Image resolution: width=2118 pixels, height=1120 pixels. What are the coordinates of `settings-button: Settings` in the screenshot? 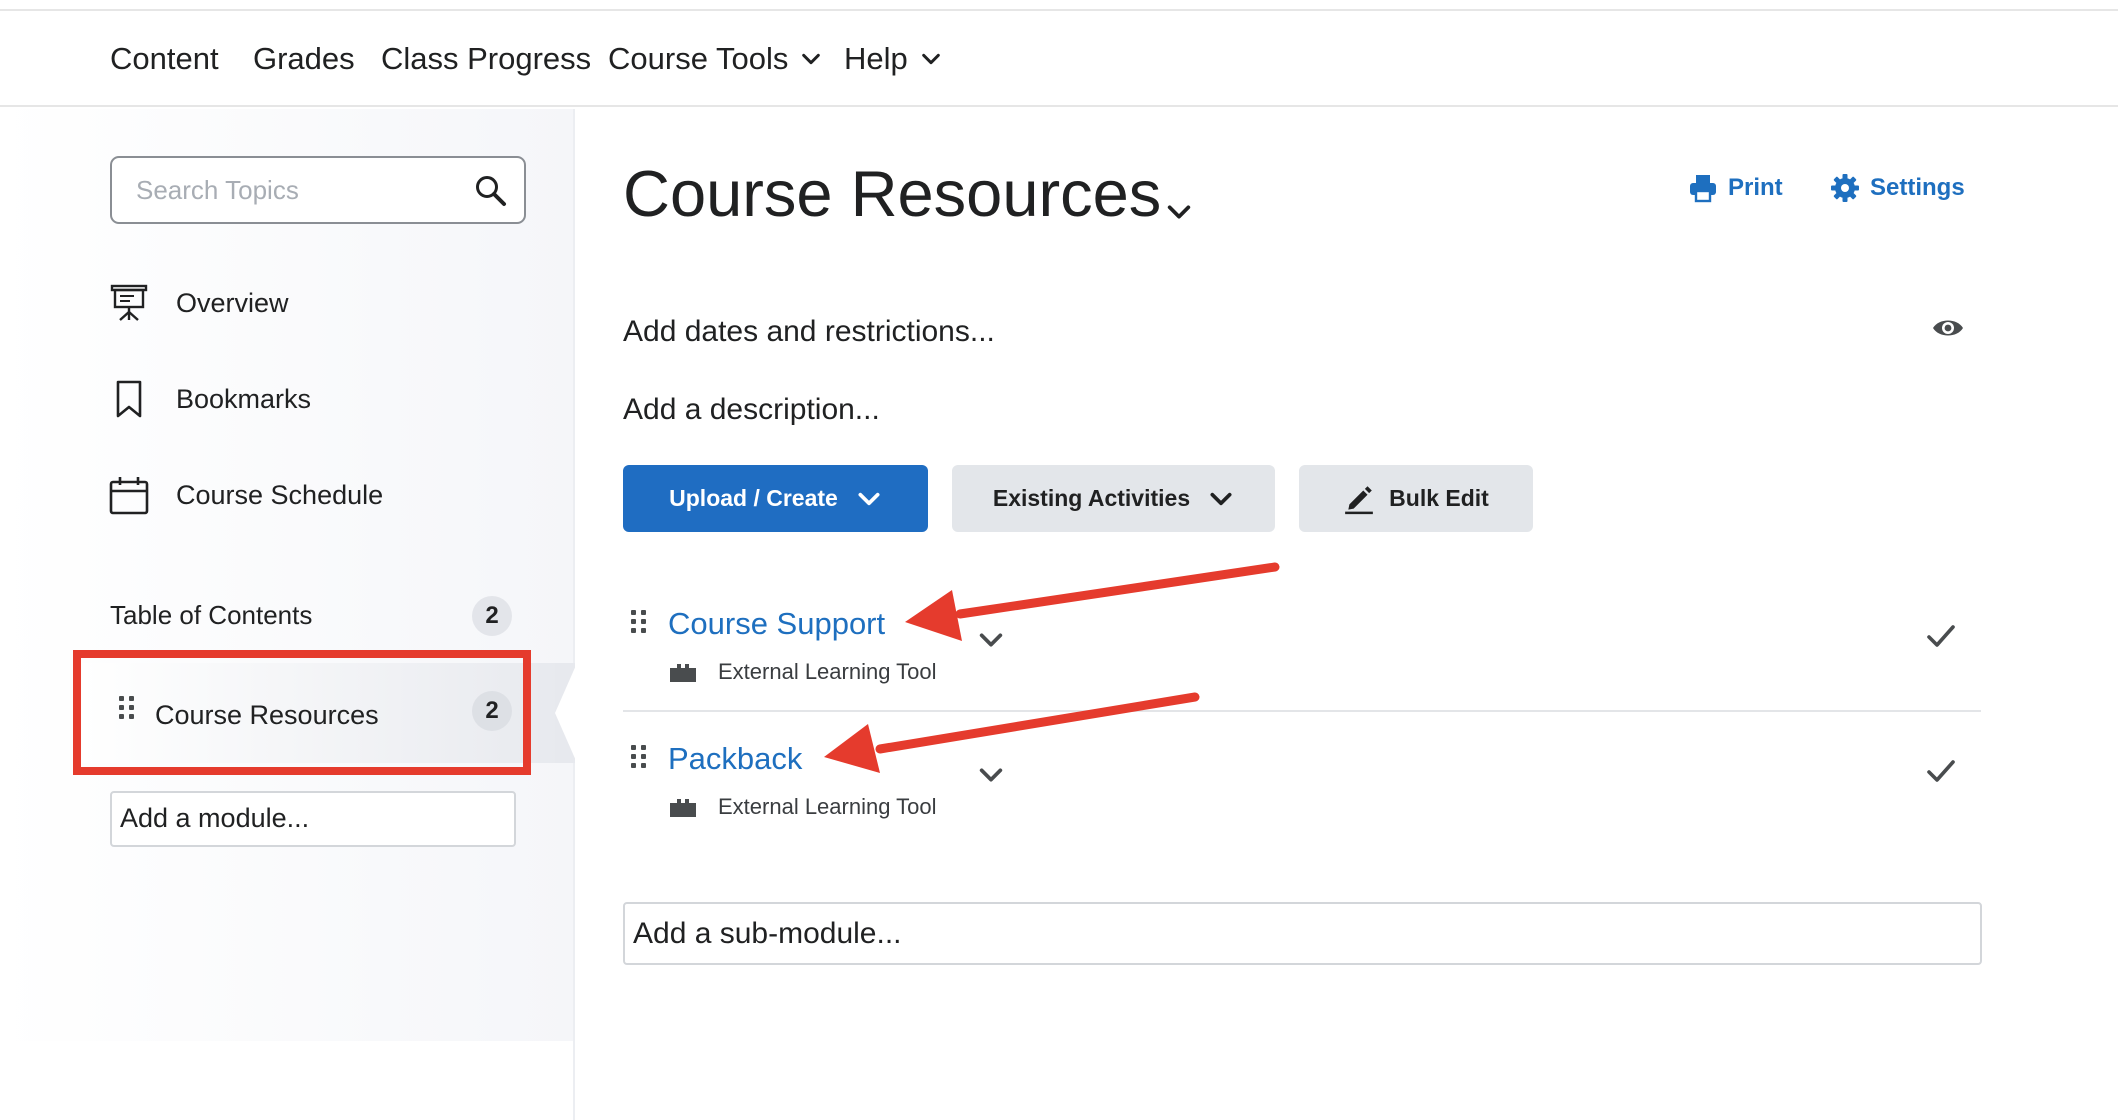 It's located at (1897, 188).